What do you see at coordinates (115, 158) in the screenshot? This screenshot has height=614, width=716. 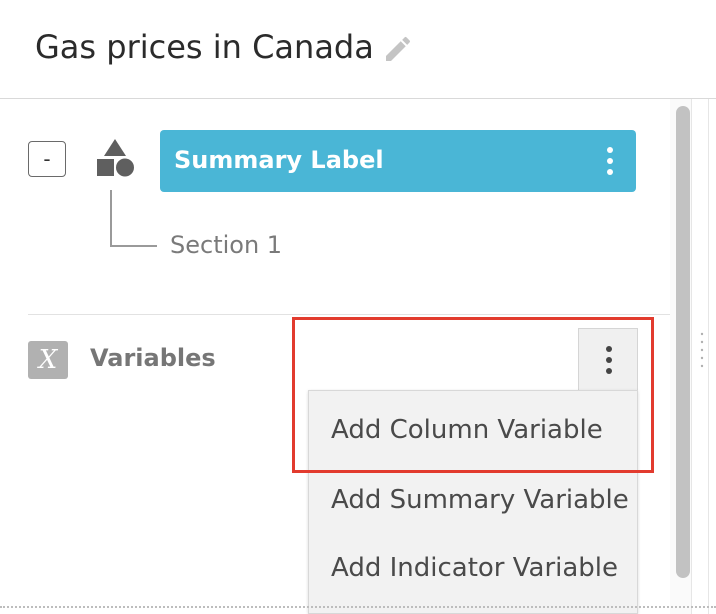 I see `shapes-icon` at bounding box center [115, 158].